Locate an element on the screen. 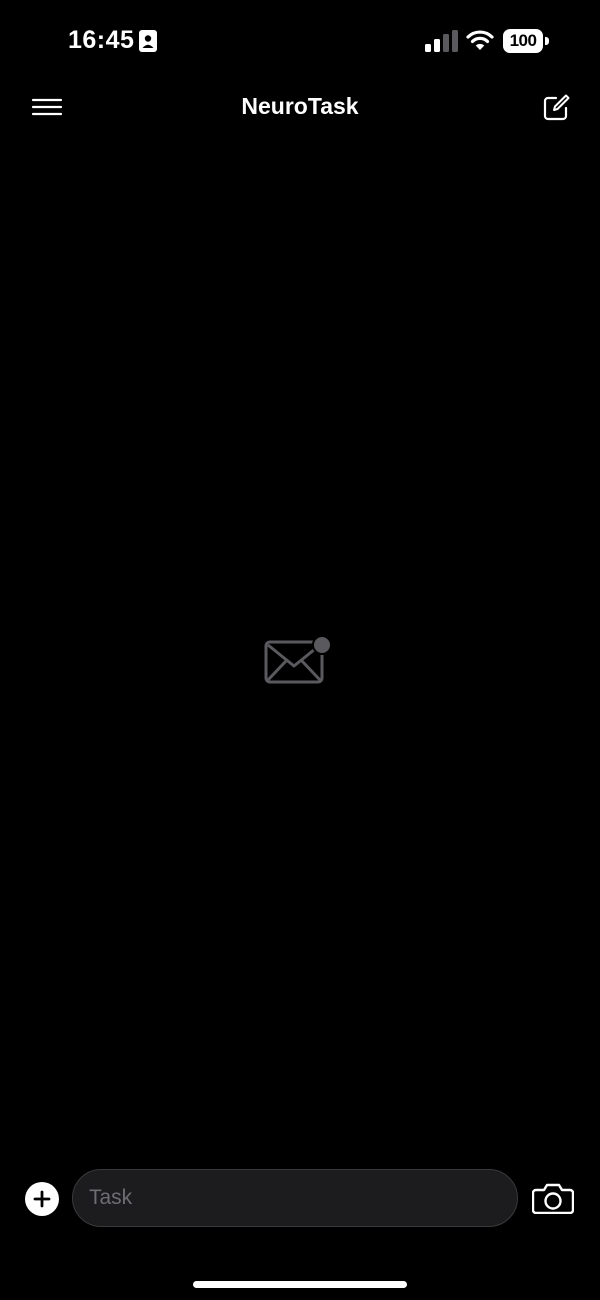 The width and height of the screenshot is (600, 1300). plus-icon is located at coordinates (42, 1199).